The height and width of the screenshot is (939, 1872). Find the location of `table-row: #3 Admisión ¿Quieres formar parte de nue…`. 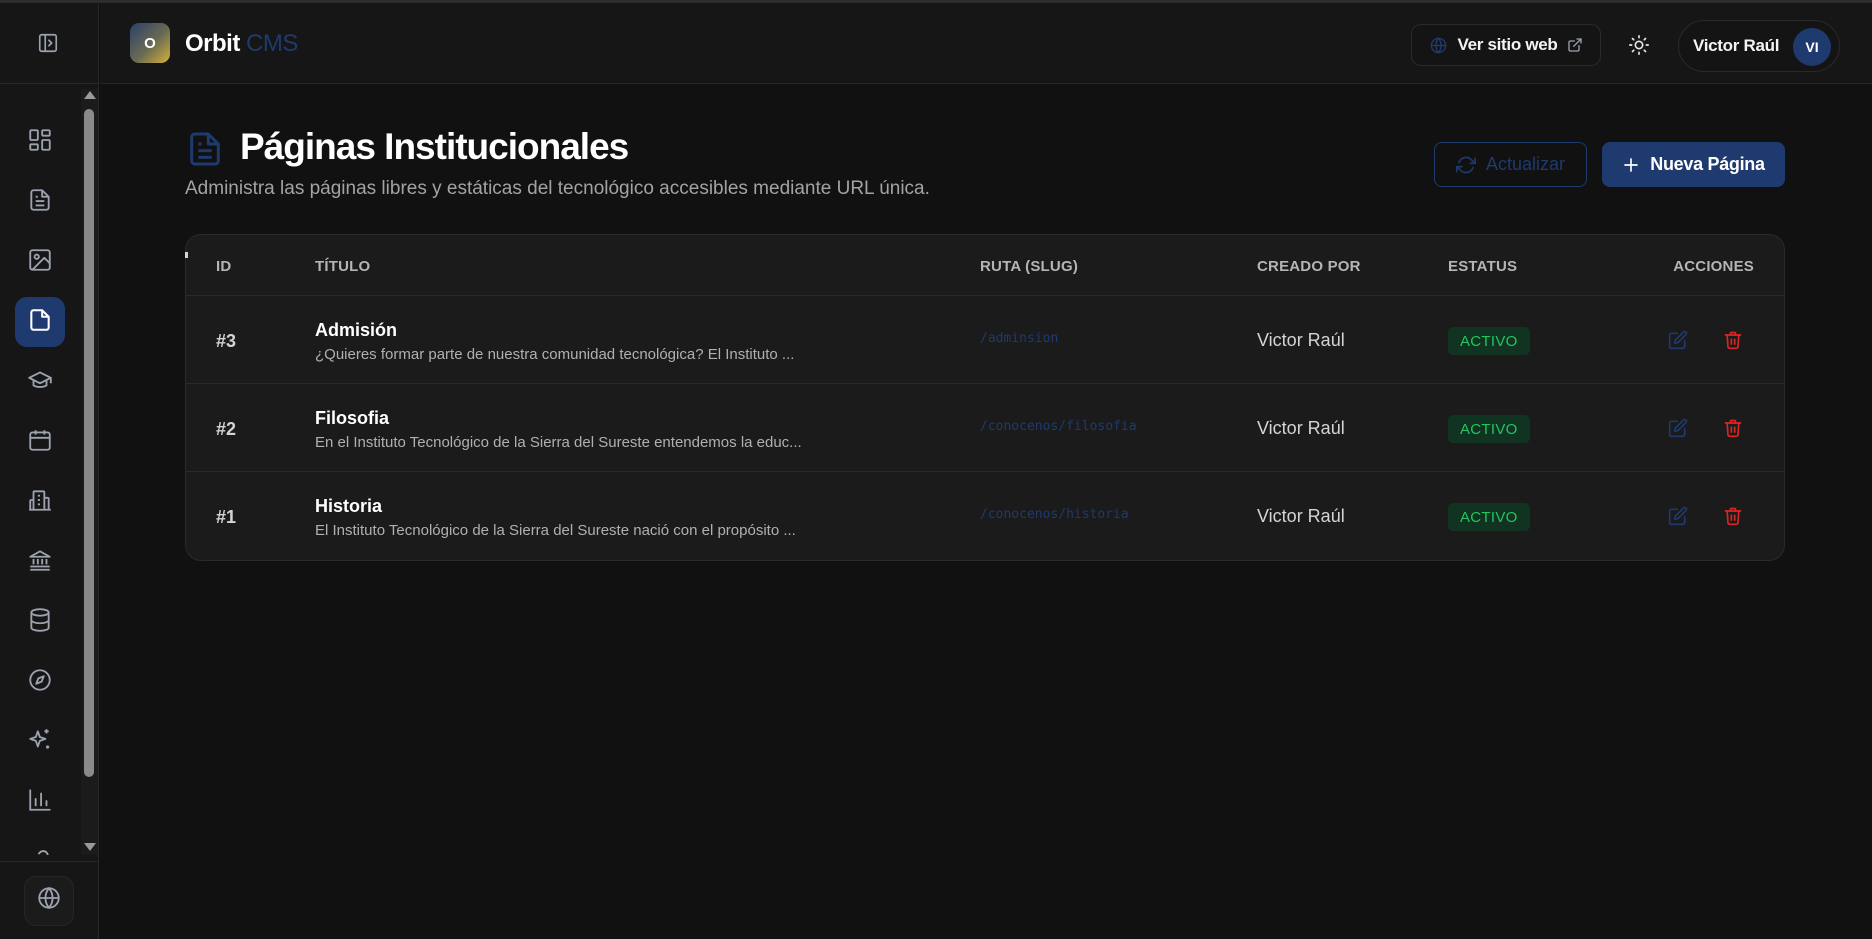

table-row: #3 Admisión ¿Quieres formar parte de nue… is located at coordinates (985, 340).